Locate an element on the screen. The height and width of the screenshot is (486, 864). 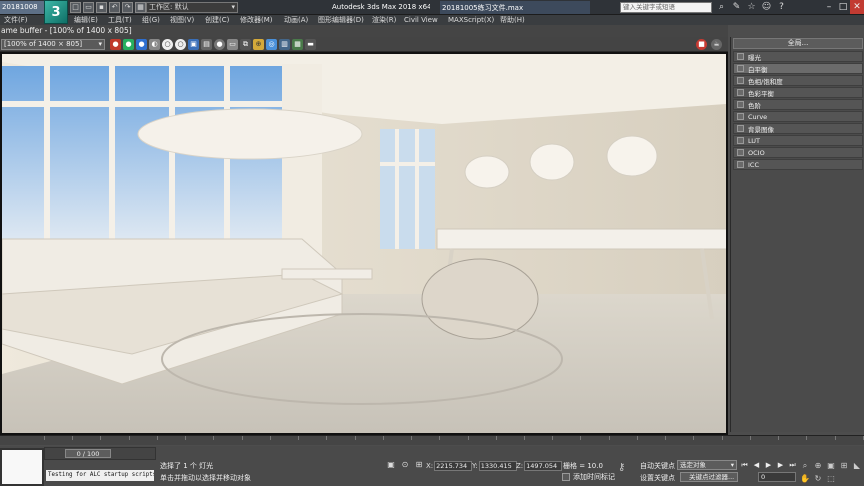
green-channel-icon: ● is located at coordinates (128, 44).